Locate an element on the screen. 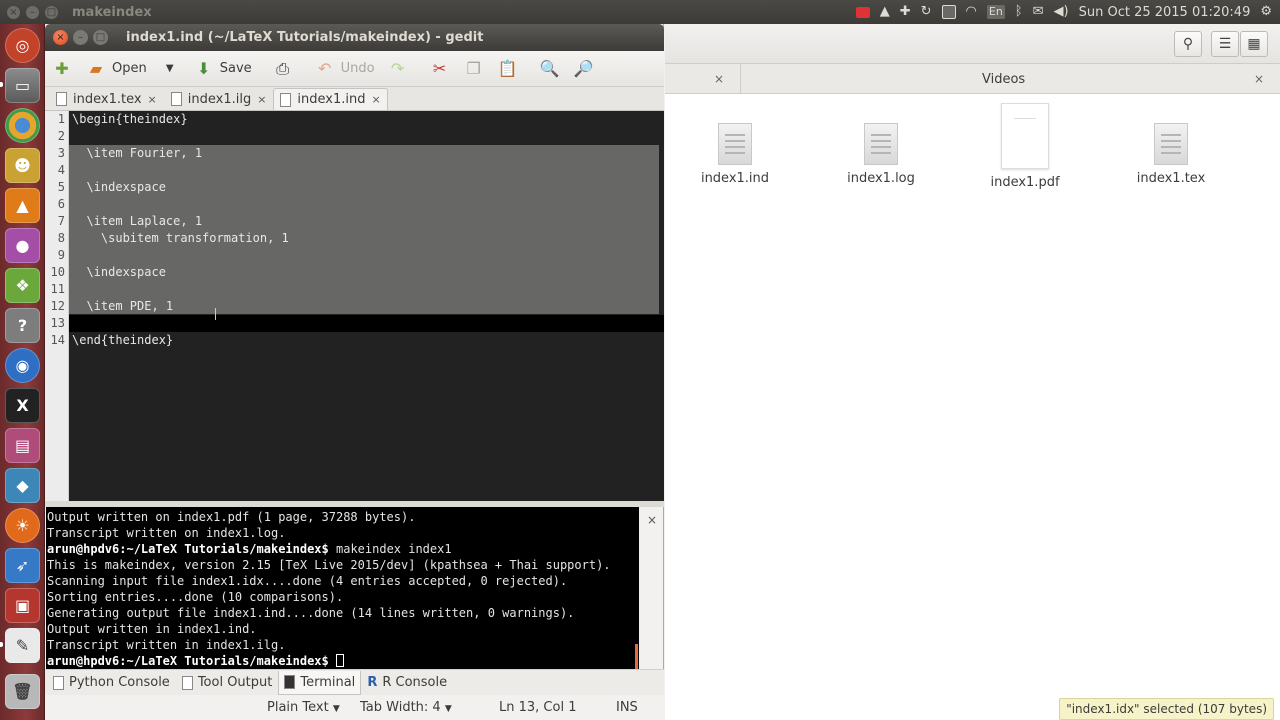 This screenshot has width=1280, height=720. tab-index1-ind: index1.ind × is located at coordinates (330, 99).